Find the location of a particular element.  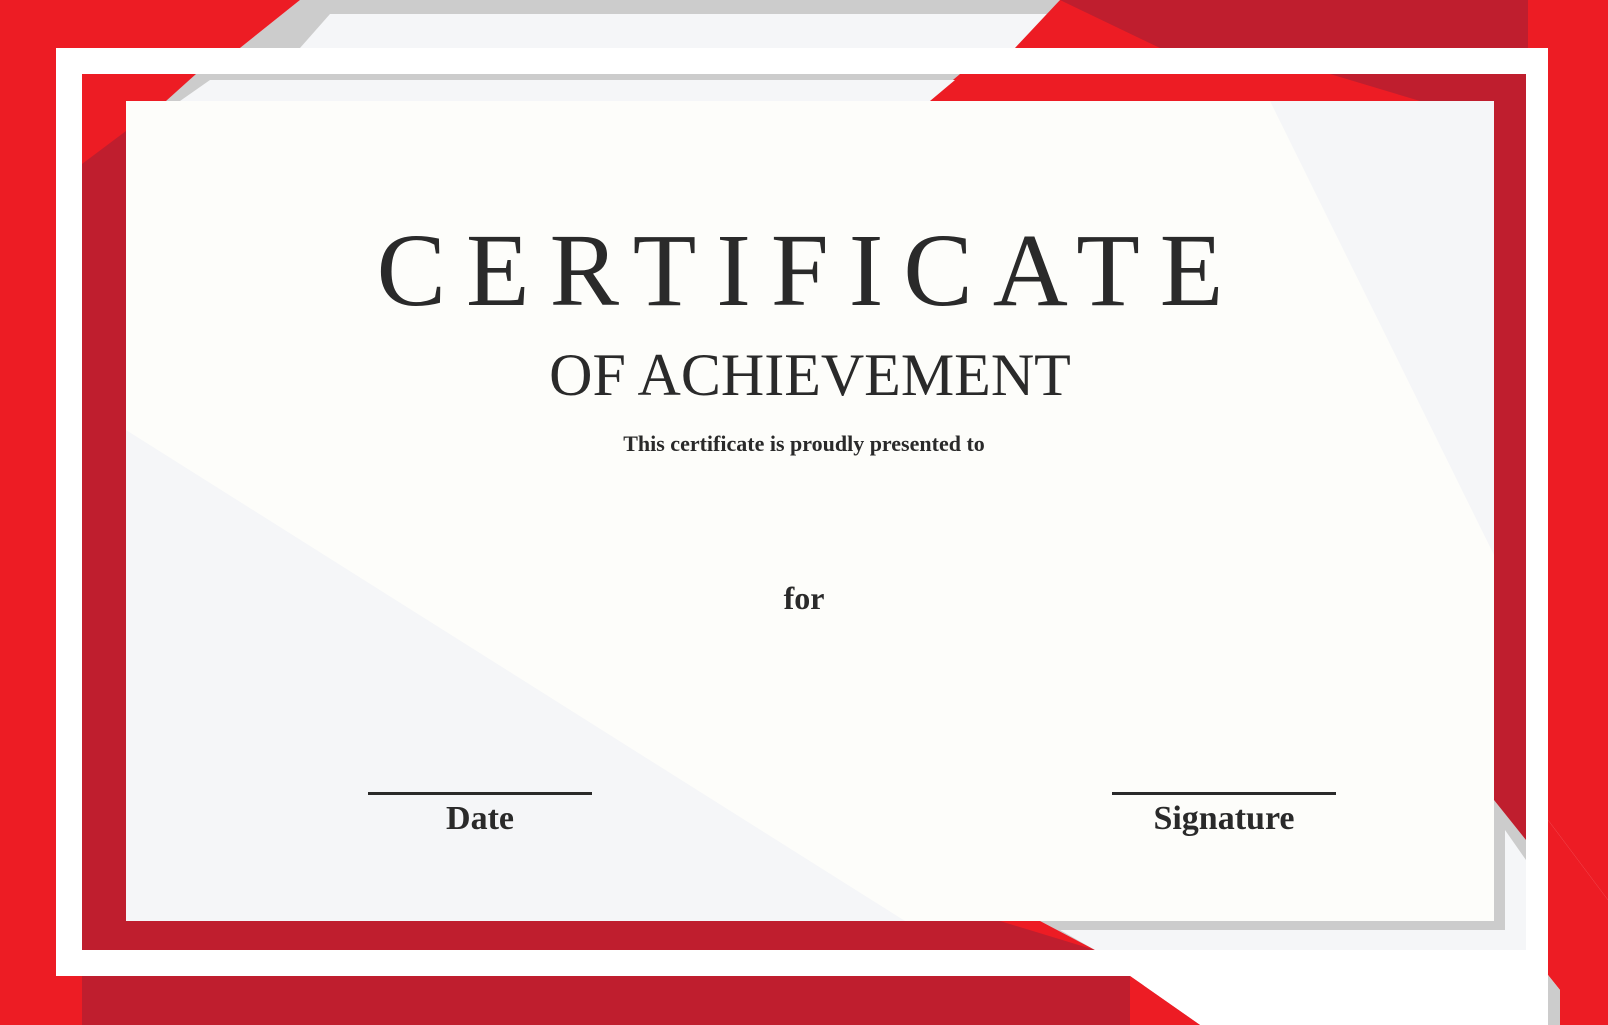

date-label: Date is located at coordinates (480, 818).